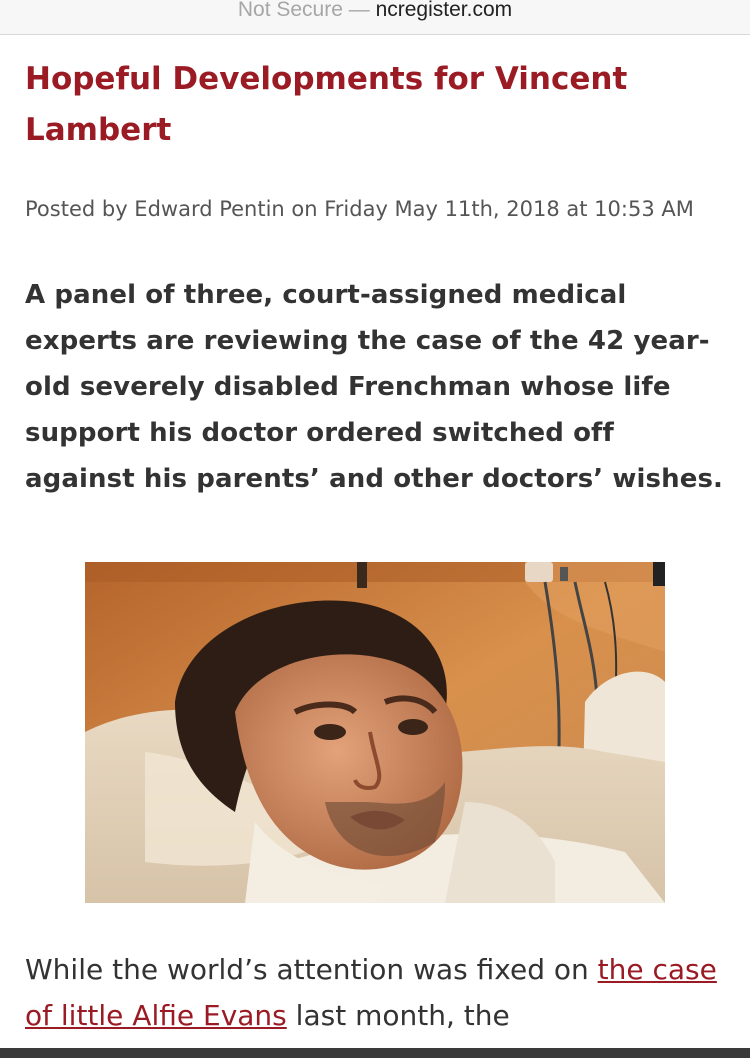 Image resolution: width=750 pixels, height=1058 pixels. Describe the element at coordinates (398, 1015) in the screenshot. I see `body-text-end: last month, the` at that location.